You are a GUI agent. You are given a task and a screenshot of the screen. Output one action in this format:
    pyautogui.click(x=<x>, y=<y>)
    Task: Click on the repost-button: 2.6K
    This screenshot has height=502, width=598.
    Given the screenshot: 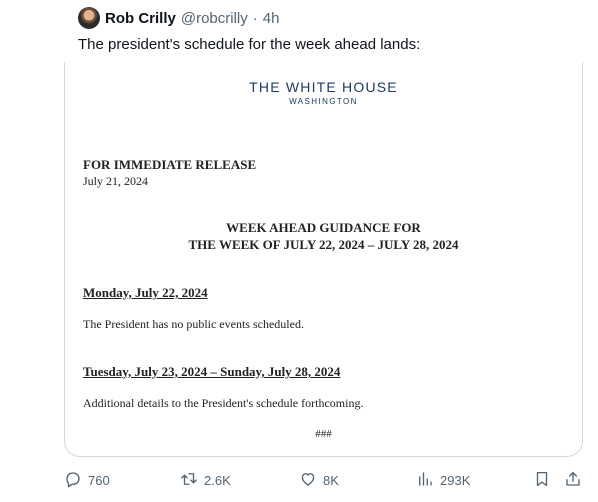 What is the action you would take?
    pyautogui.click(x=205, y=480)
    